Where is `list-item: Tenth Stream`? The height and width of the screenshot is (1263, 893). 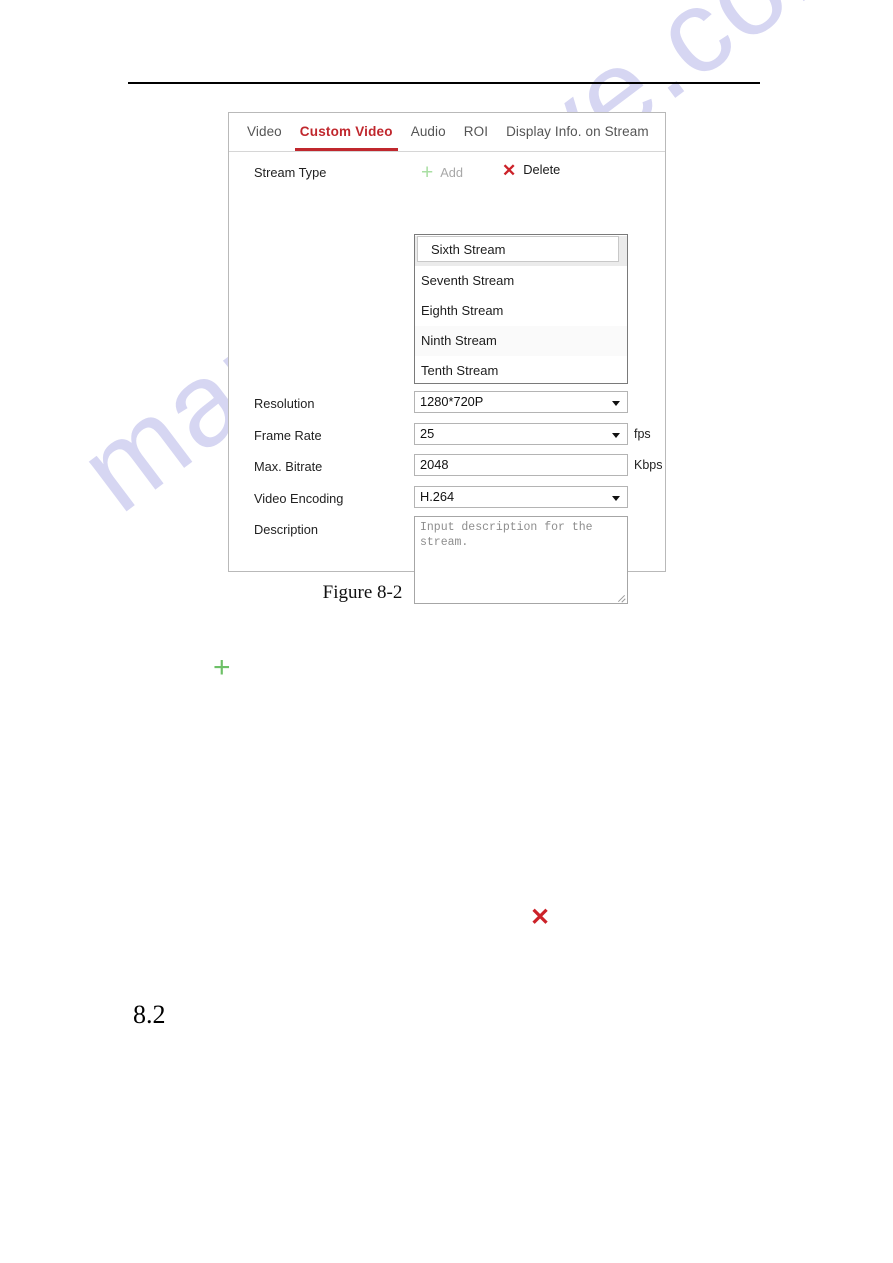
list-item: Tenth Stream is located at coordinates (521, 369).